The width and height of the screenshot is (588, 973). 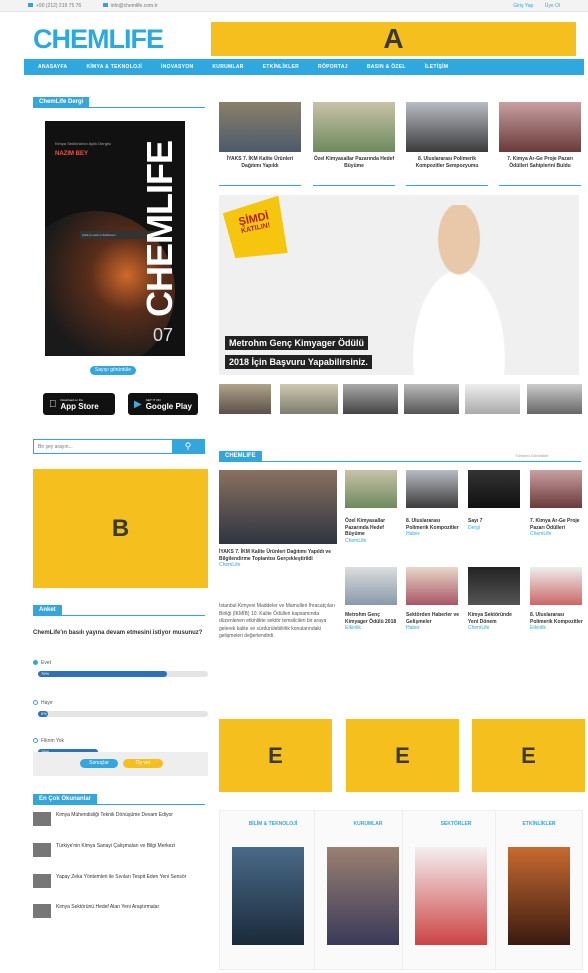 What do you see at coordinates (456, 890) in the screenshot?
I see `category-card: SEKTÖRLER` at bounding box center [456, 890].